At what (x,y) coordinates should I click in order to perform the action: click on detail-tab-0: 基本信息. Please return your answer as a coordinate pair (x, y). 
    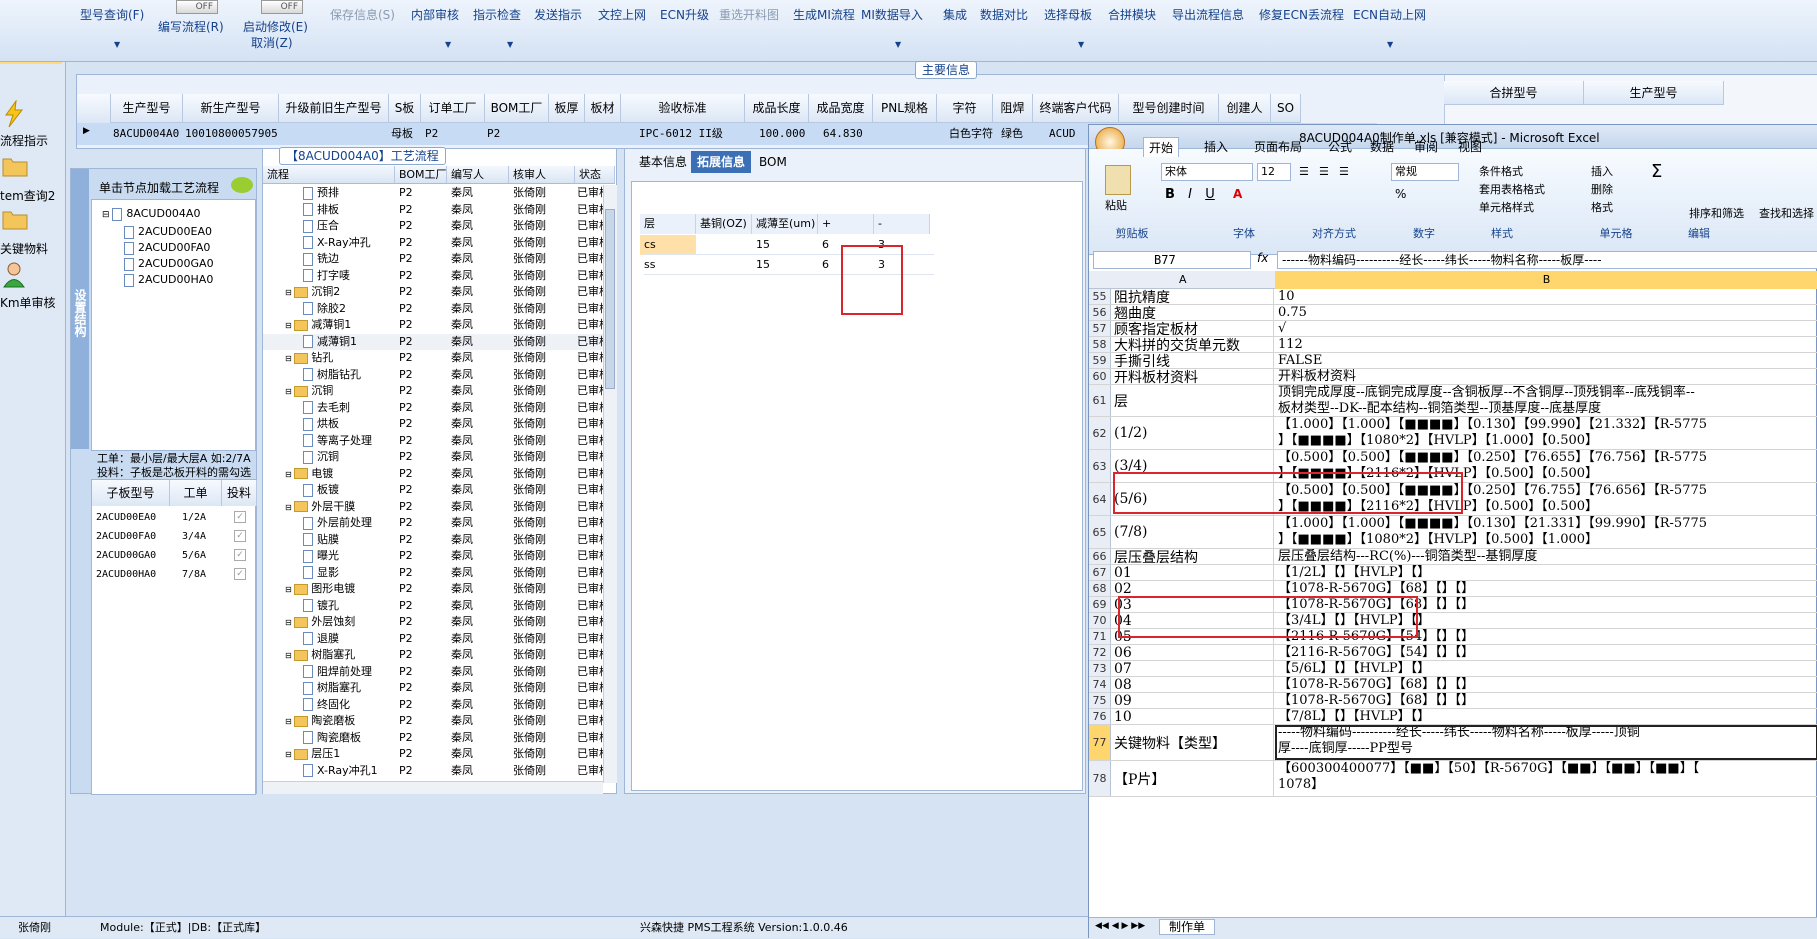
    Looking at the image, I should click on (663, 162).